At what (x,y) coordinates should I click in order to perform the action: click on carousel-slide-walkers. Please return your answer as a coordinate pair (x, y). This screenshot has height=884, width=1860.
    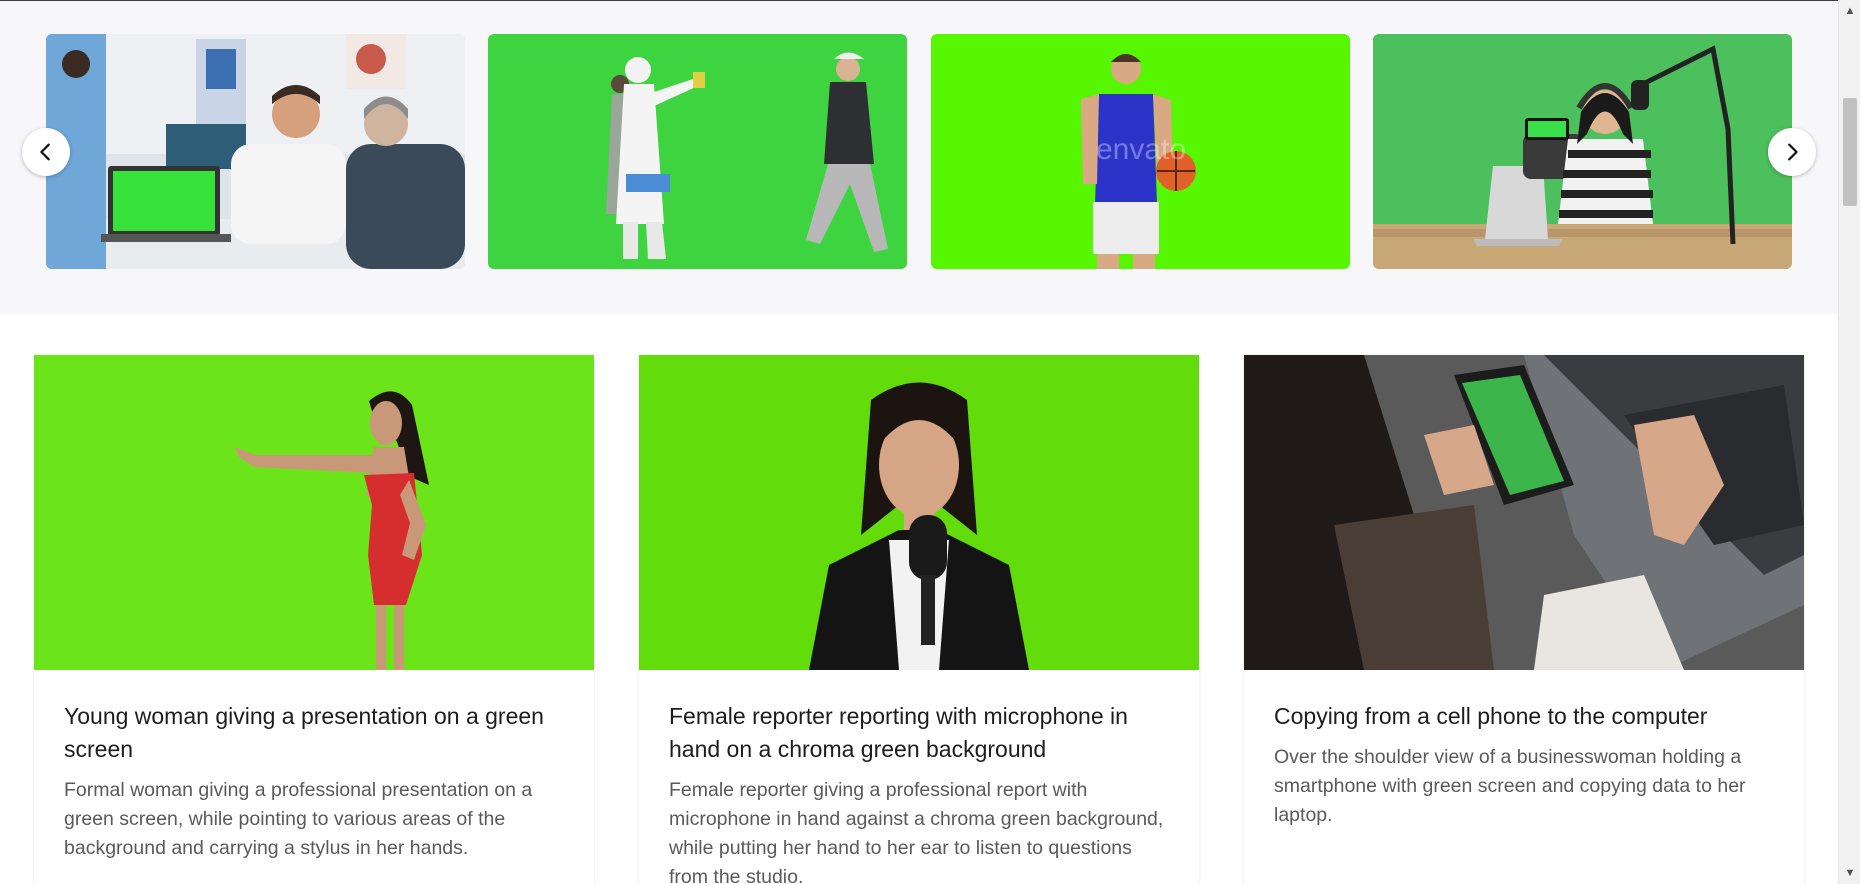
    Looking at the image, I should click on (697, 151).